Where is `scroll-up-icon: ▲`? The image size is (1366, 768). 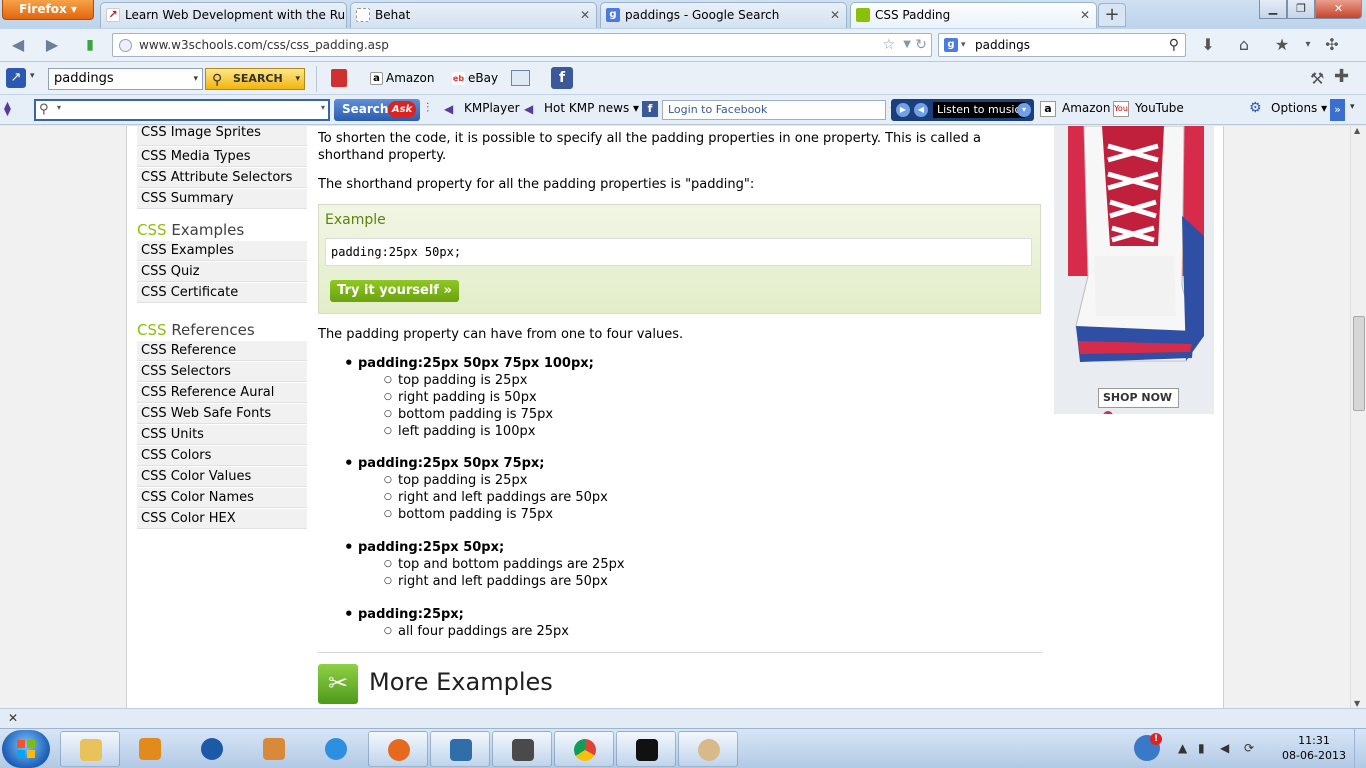
scroll-up-icon: ▲ is located at coordinates (1357, 130).